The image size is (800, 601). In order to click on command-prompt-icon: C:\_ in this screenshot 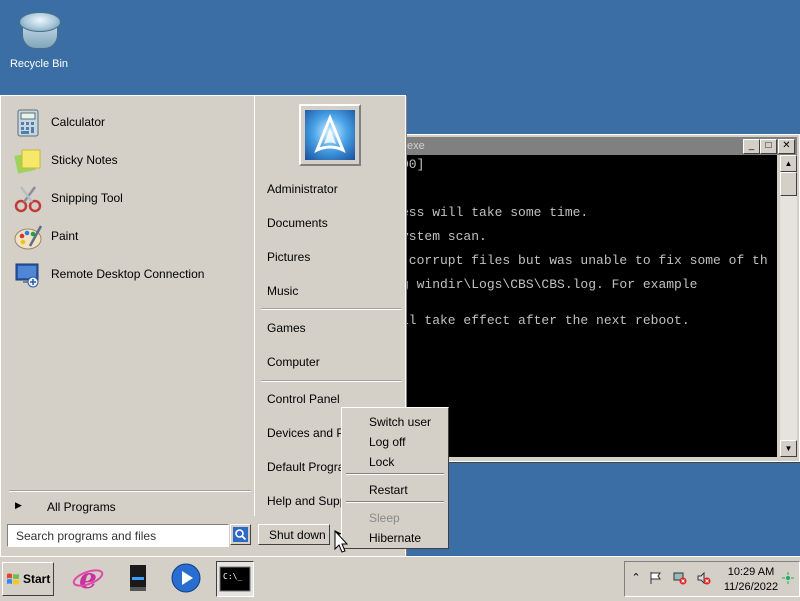, I will do `click(235, 579)`.